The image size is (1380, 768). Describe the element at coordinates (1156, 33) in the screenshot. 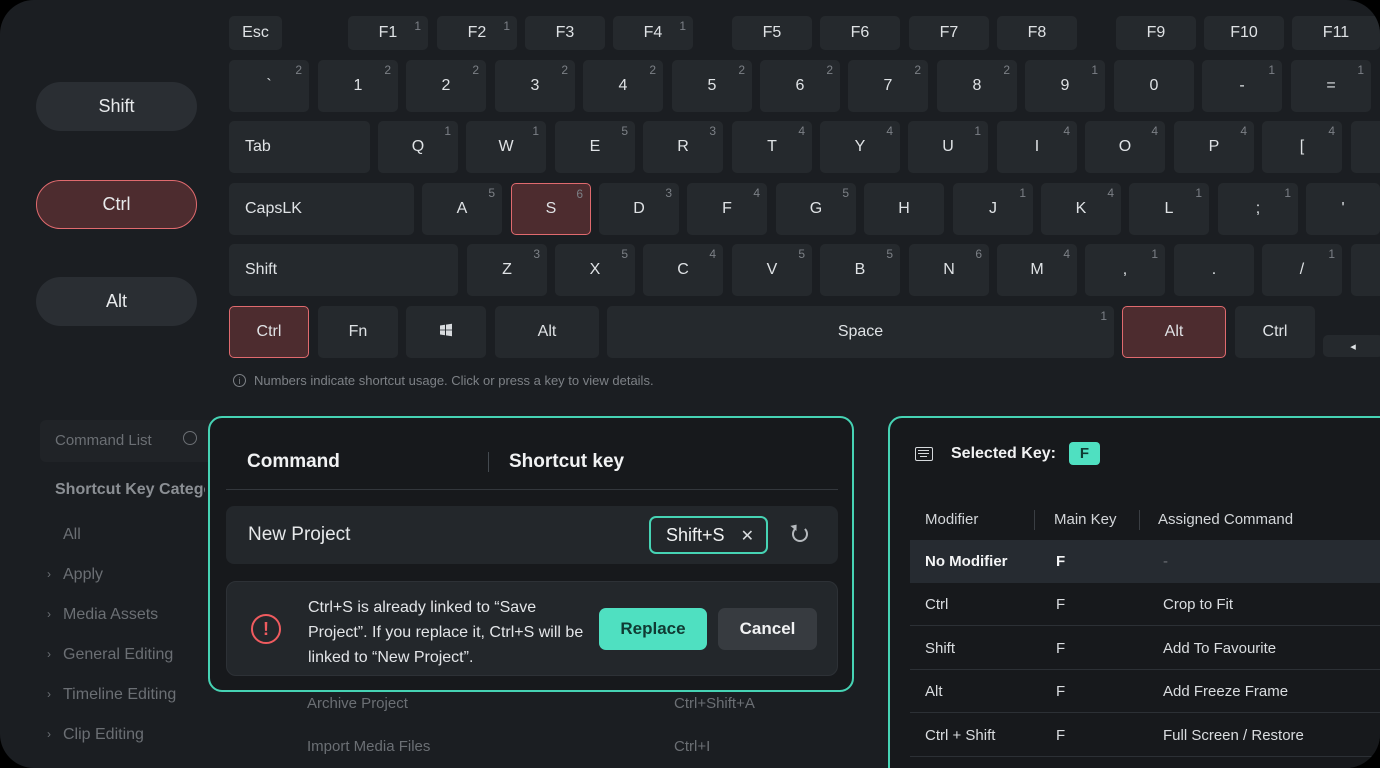

I see `key-f9: F9` at that location.